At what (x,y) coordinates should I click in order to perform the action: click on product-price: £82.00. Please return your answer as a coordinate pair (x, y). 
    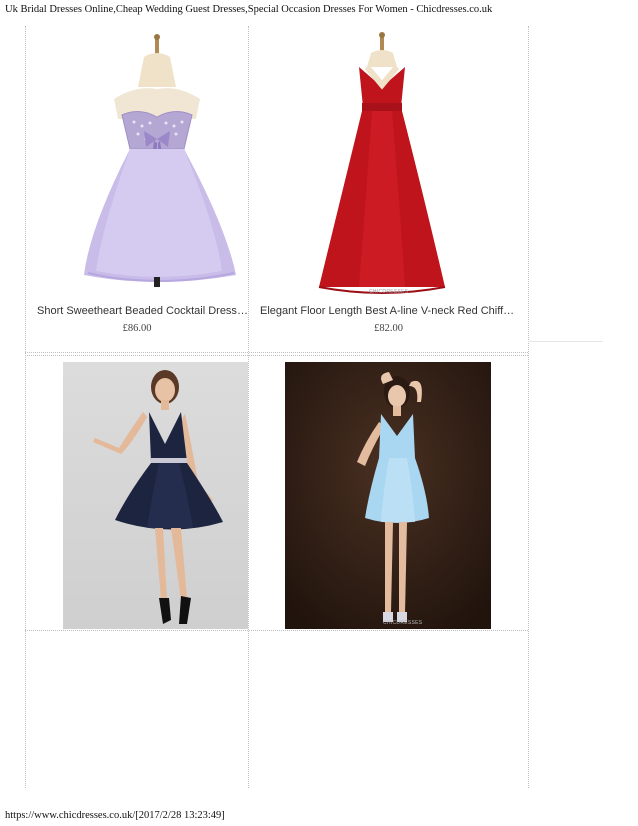
    Looking at the image, I should click on (388, 328).